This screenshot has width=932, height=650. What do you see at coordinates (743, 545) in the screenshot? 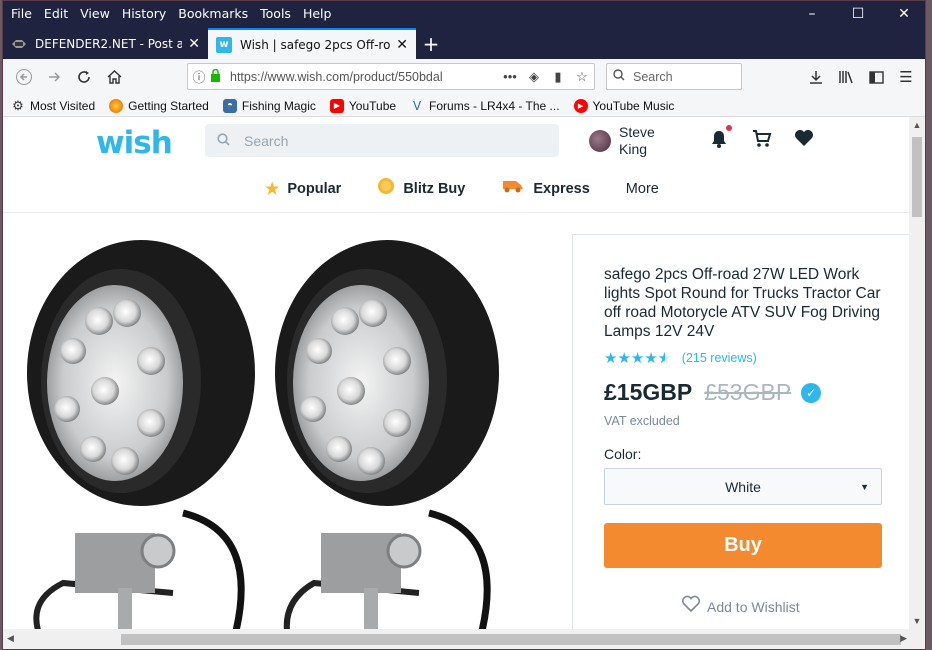
I see `buy-button: Buy` at bounding box center [743, 545].